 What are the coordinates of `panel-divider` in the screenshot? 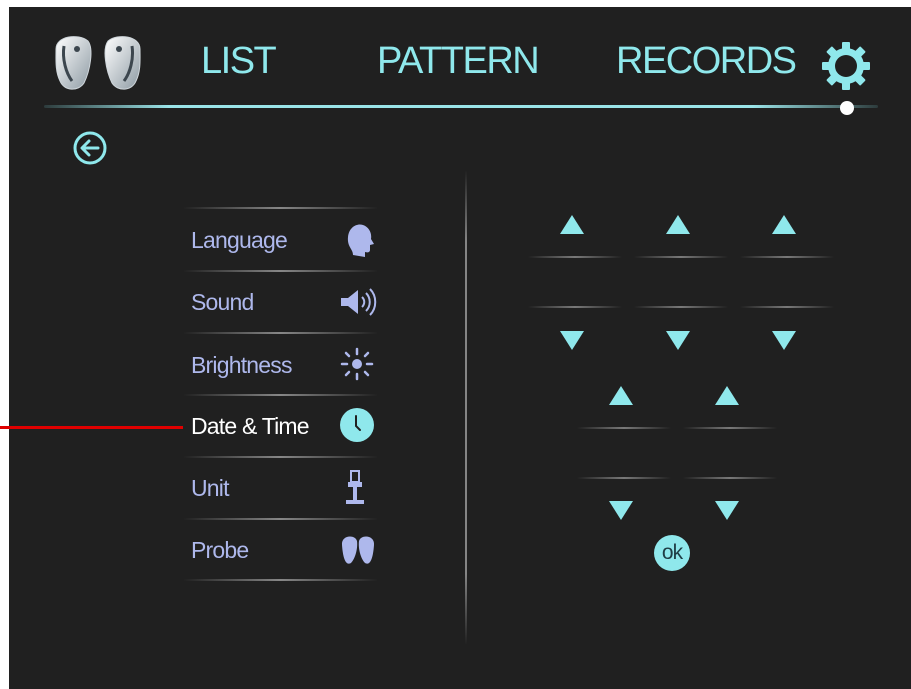 It's located at (466, 407).